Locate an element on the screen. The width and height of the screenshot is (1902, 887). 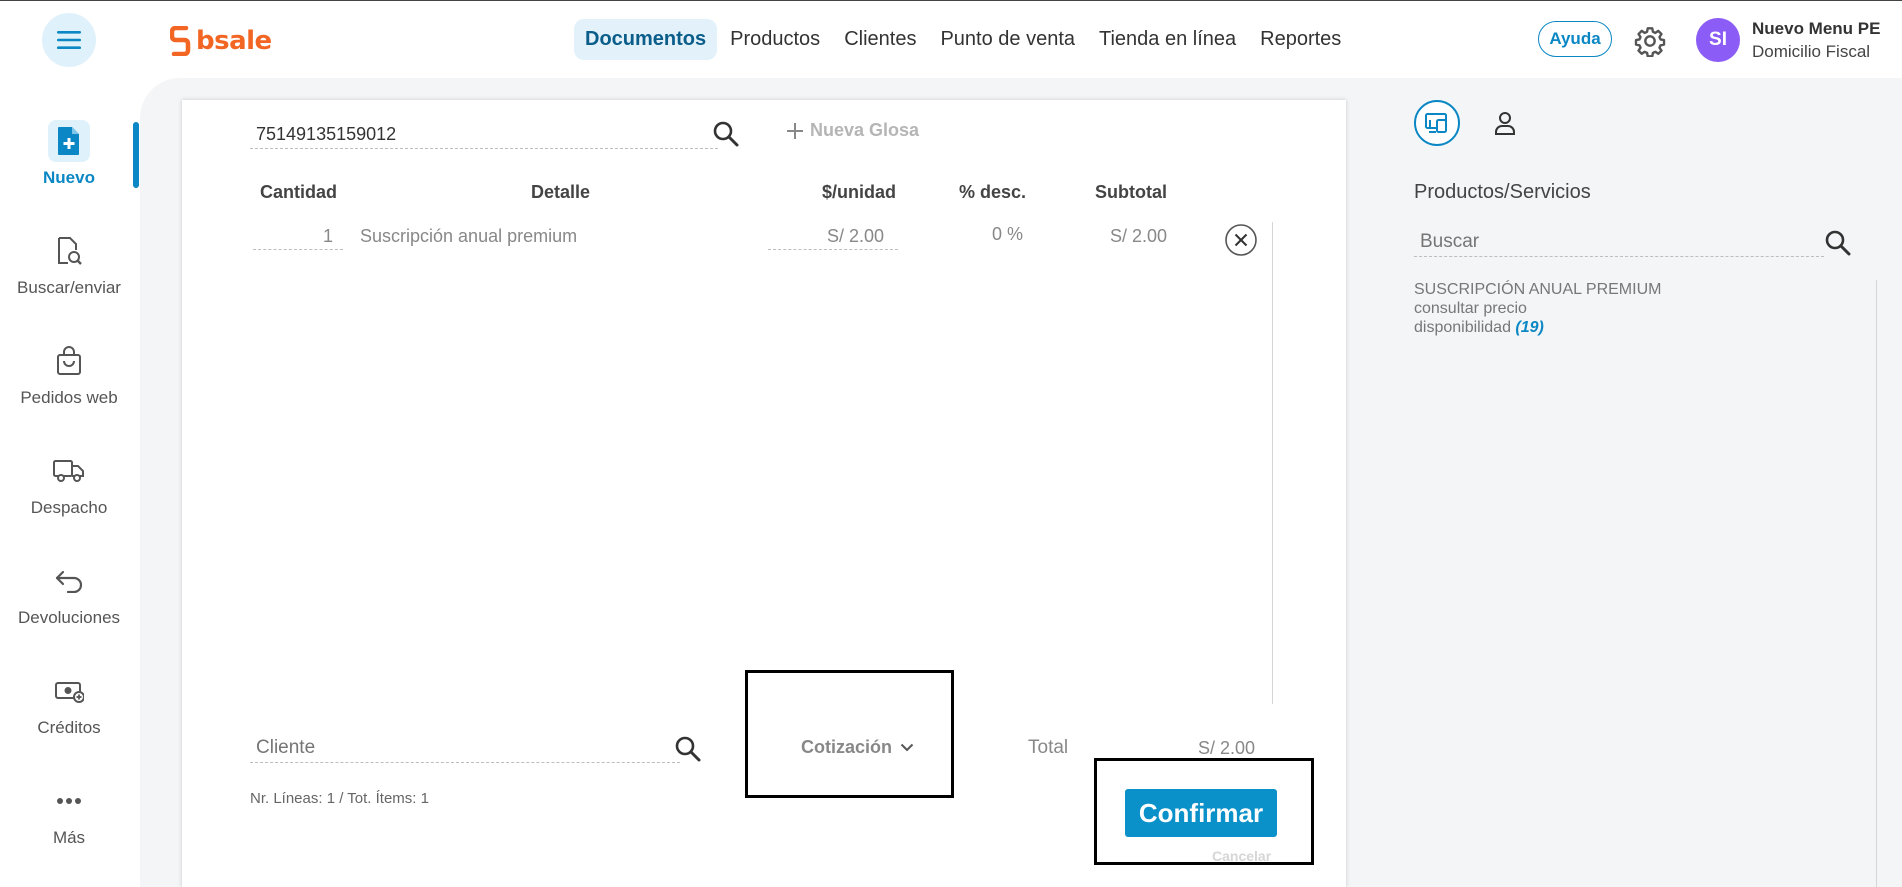
sidebar-item-label: Más is located at coordinates (69, 837).